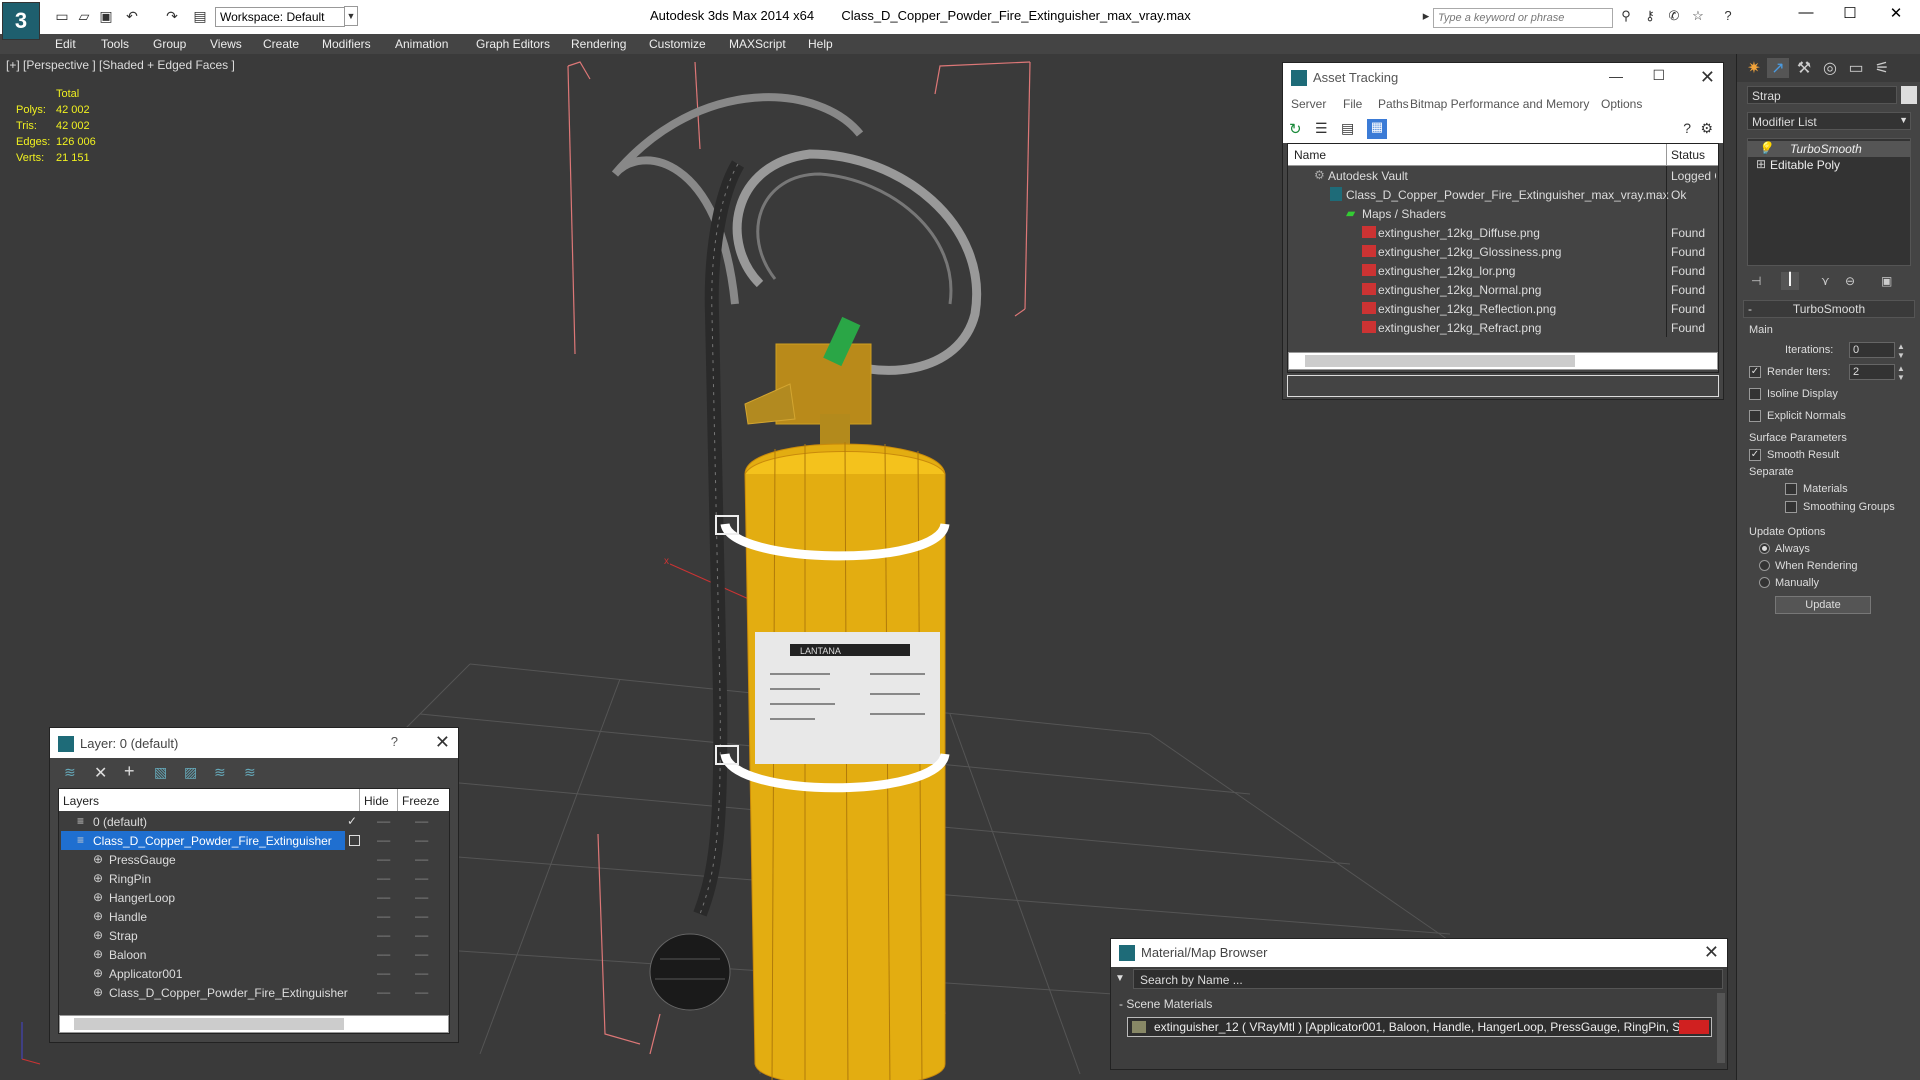 This screenshot has height=1080, width=1920. Describe the element at coordinates (220, 772) in the screenshot. I see `hide-all-icon: ≋` at that location.